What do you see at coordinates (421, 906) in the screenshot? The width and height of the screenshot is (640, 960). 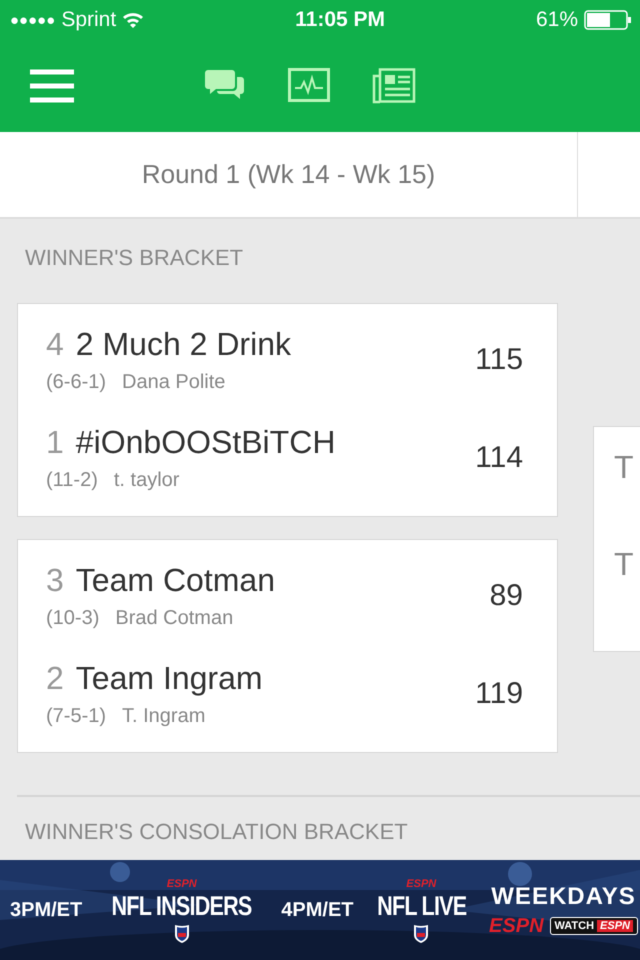 I see `show-title: NFL LIVE` at bounding box center [421, 906].